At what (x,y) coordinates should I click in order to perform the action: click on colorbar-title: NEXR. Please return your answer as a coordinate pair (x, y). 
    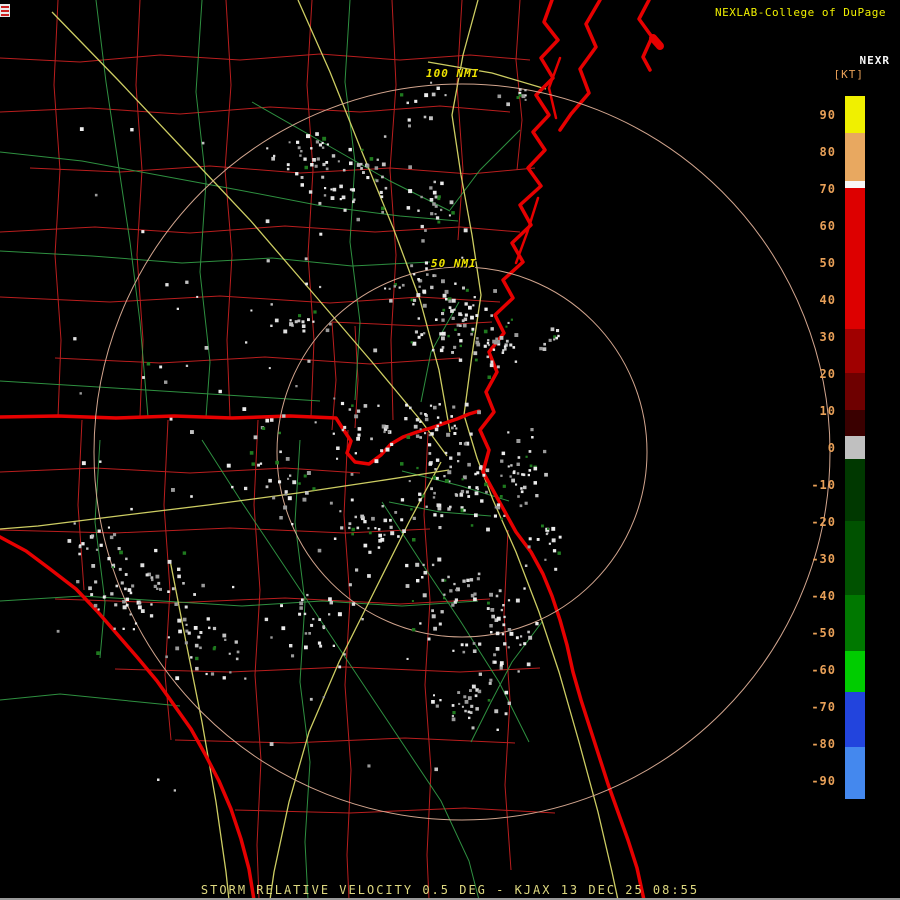
    Looking at the image, I should click on (874, 60).